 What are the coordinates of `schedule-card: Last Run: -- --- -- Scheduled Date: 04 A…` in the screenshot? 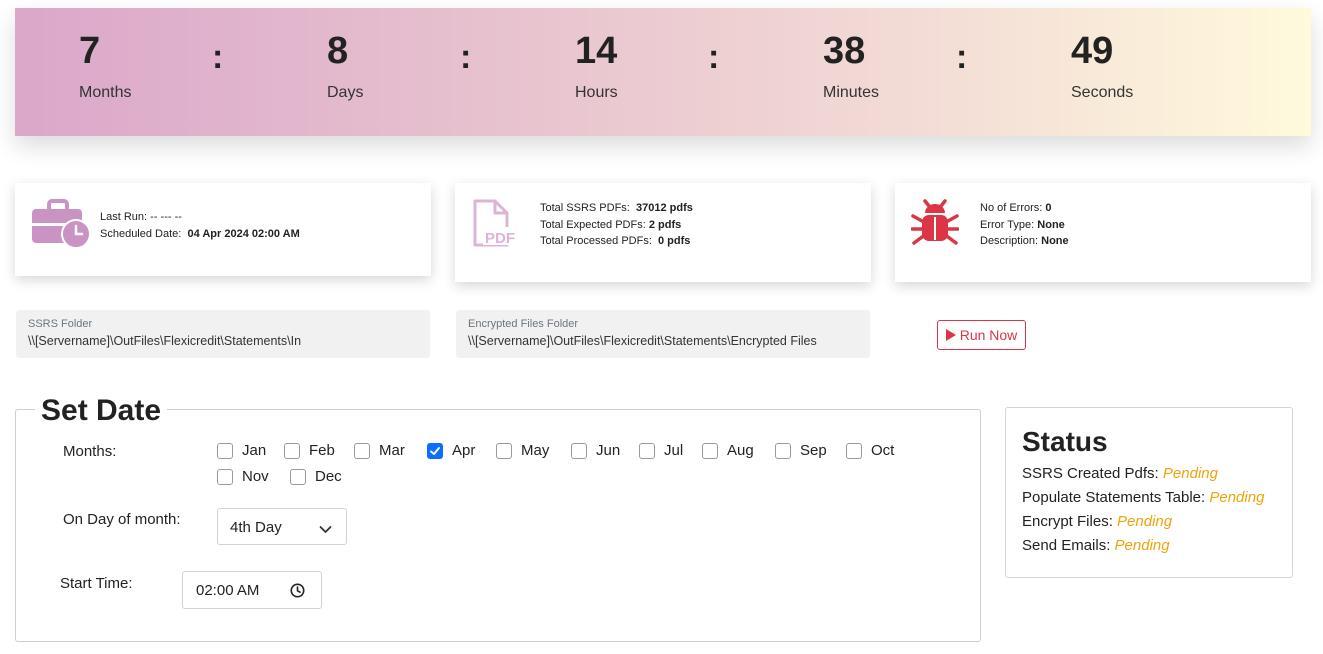 It's located at (223, 229).